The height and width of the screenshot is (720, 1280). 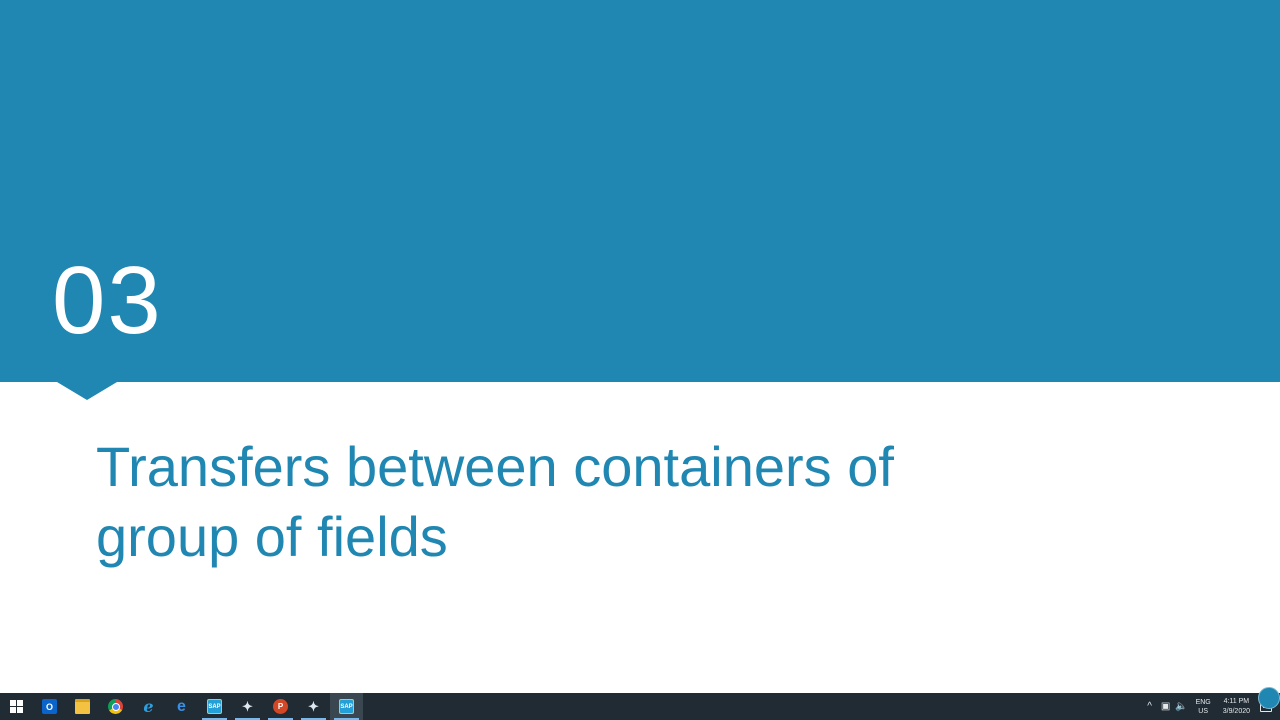 I want to click on show-hidden-icons-chevron-icon: ^, so click(x=1150, y=706).